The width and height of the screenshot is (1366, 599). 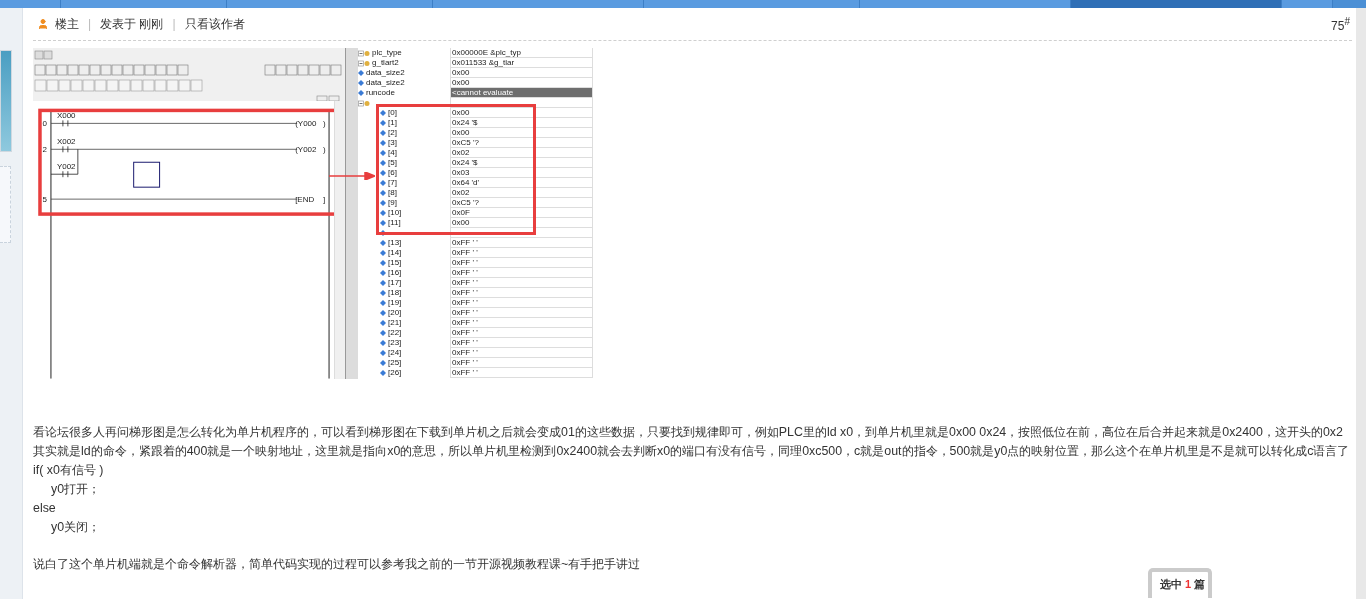 I want to click on step-number: 5, so click(x=44, y=200).